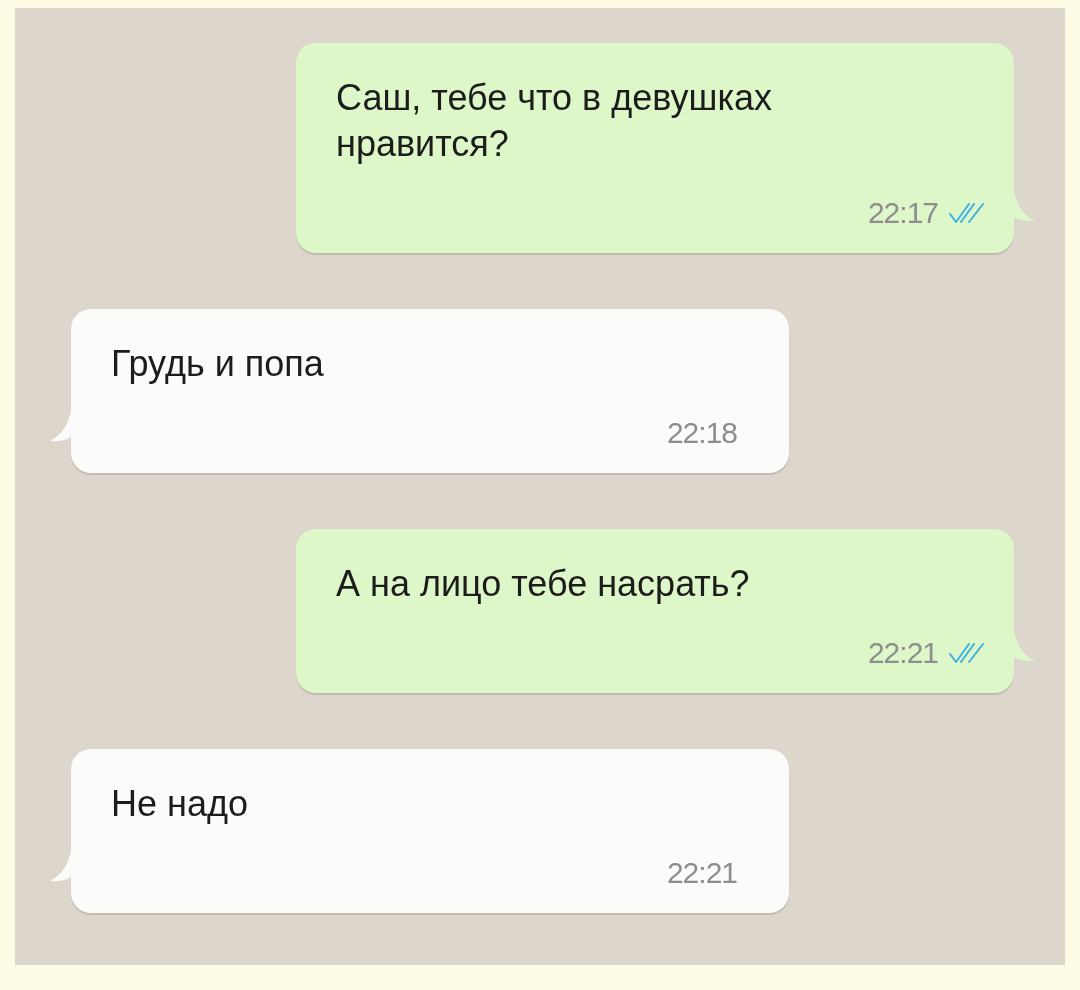 This screenshot has height=990, width=1080. Describe the element at coordinates (180, 804) in the screenshot. I see `message-text: Не надо` at that location.